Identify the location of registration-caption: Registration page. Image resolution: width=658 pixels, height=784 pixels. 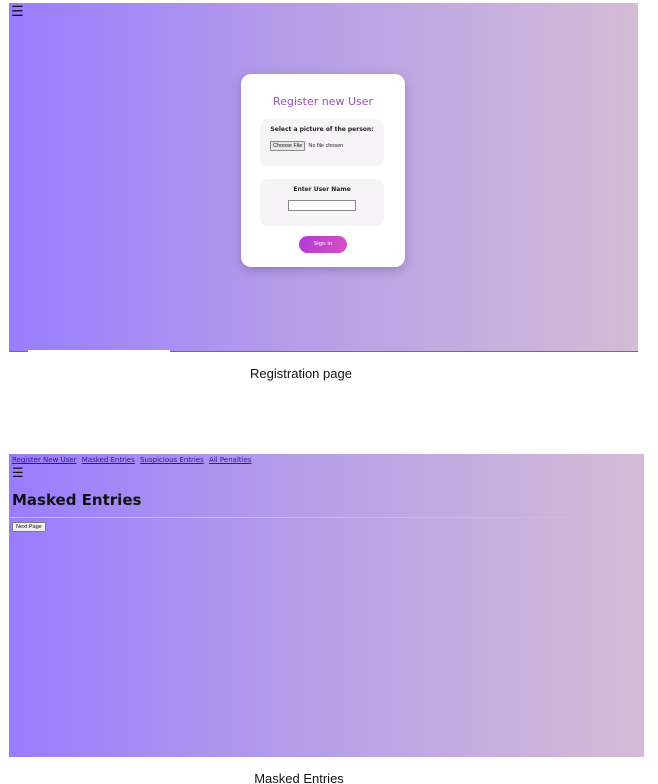
(301, 373).